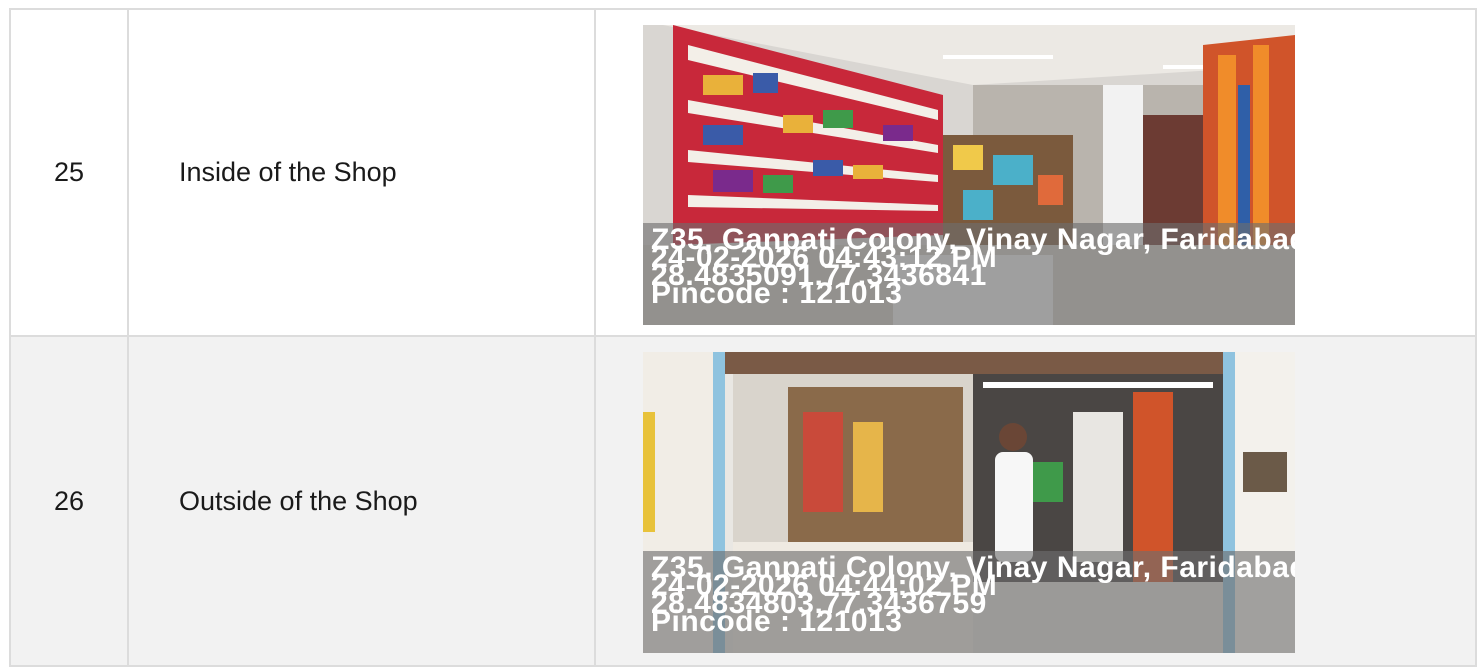 This screenshot has width=1482, height=667. What do you see at coordinates (69, 172) in the screenshot?
I see `row-number: 25` at bounding box center [69, 172].